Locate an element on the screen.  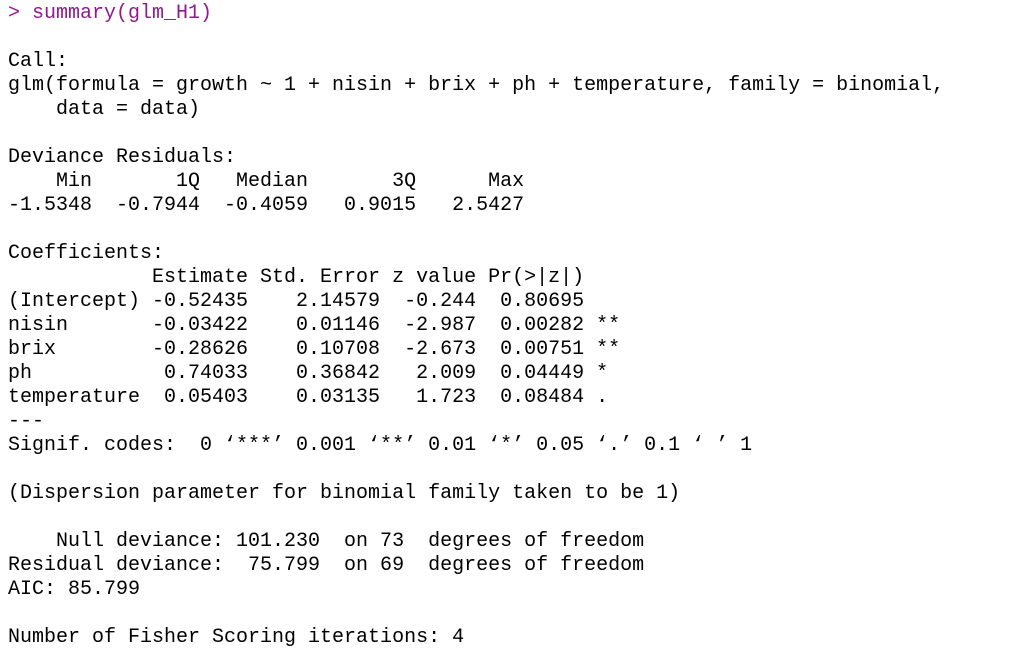
call-data-line: data = data) is located at coordinates (104, 109).